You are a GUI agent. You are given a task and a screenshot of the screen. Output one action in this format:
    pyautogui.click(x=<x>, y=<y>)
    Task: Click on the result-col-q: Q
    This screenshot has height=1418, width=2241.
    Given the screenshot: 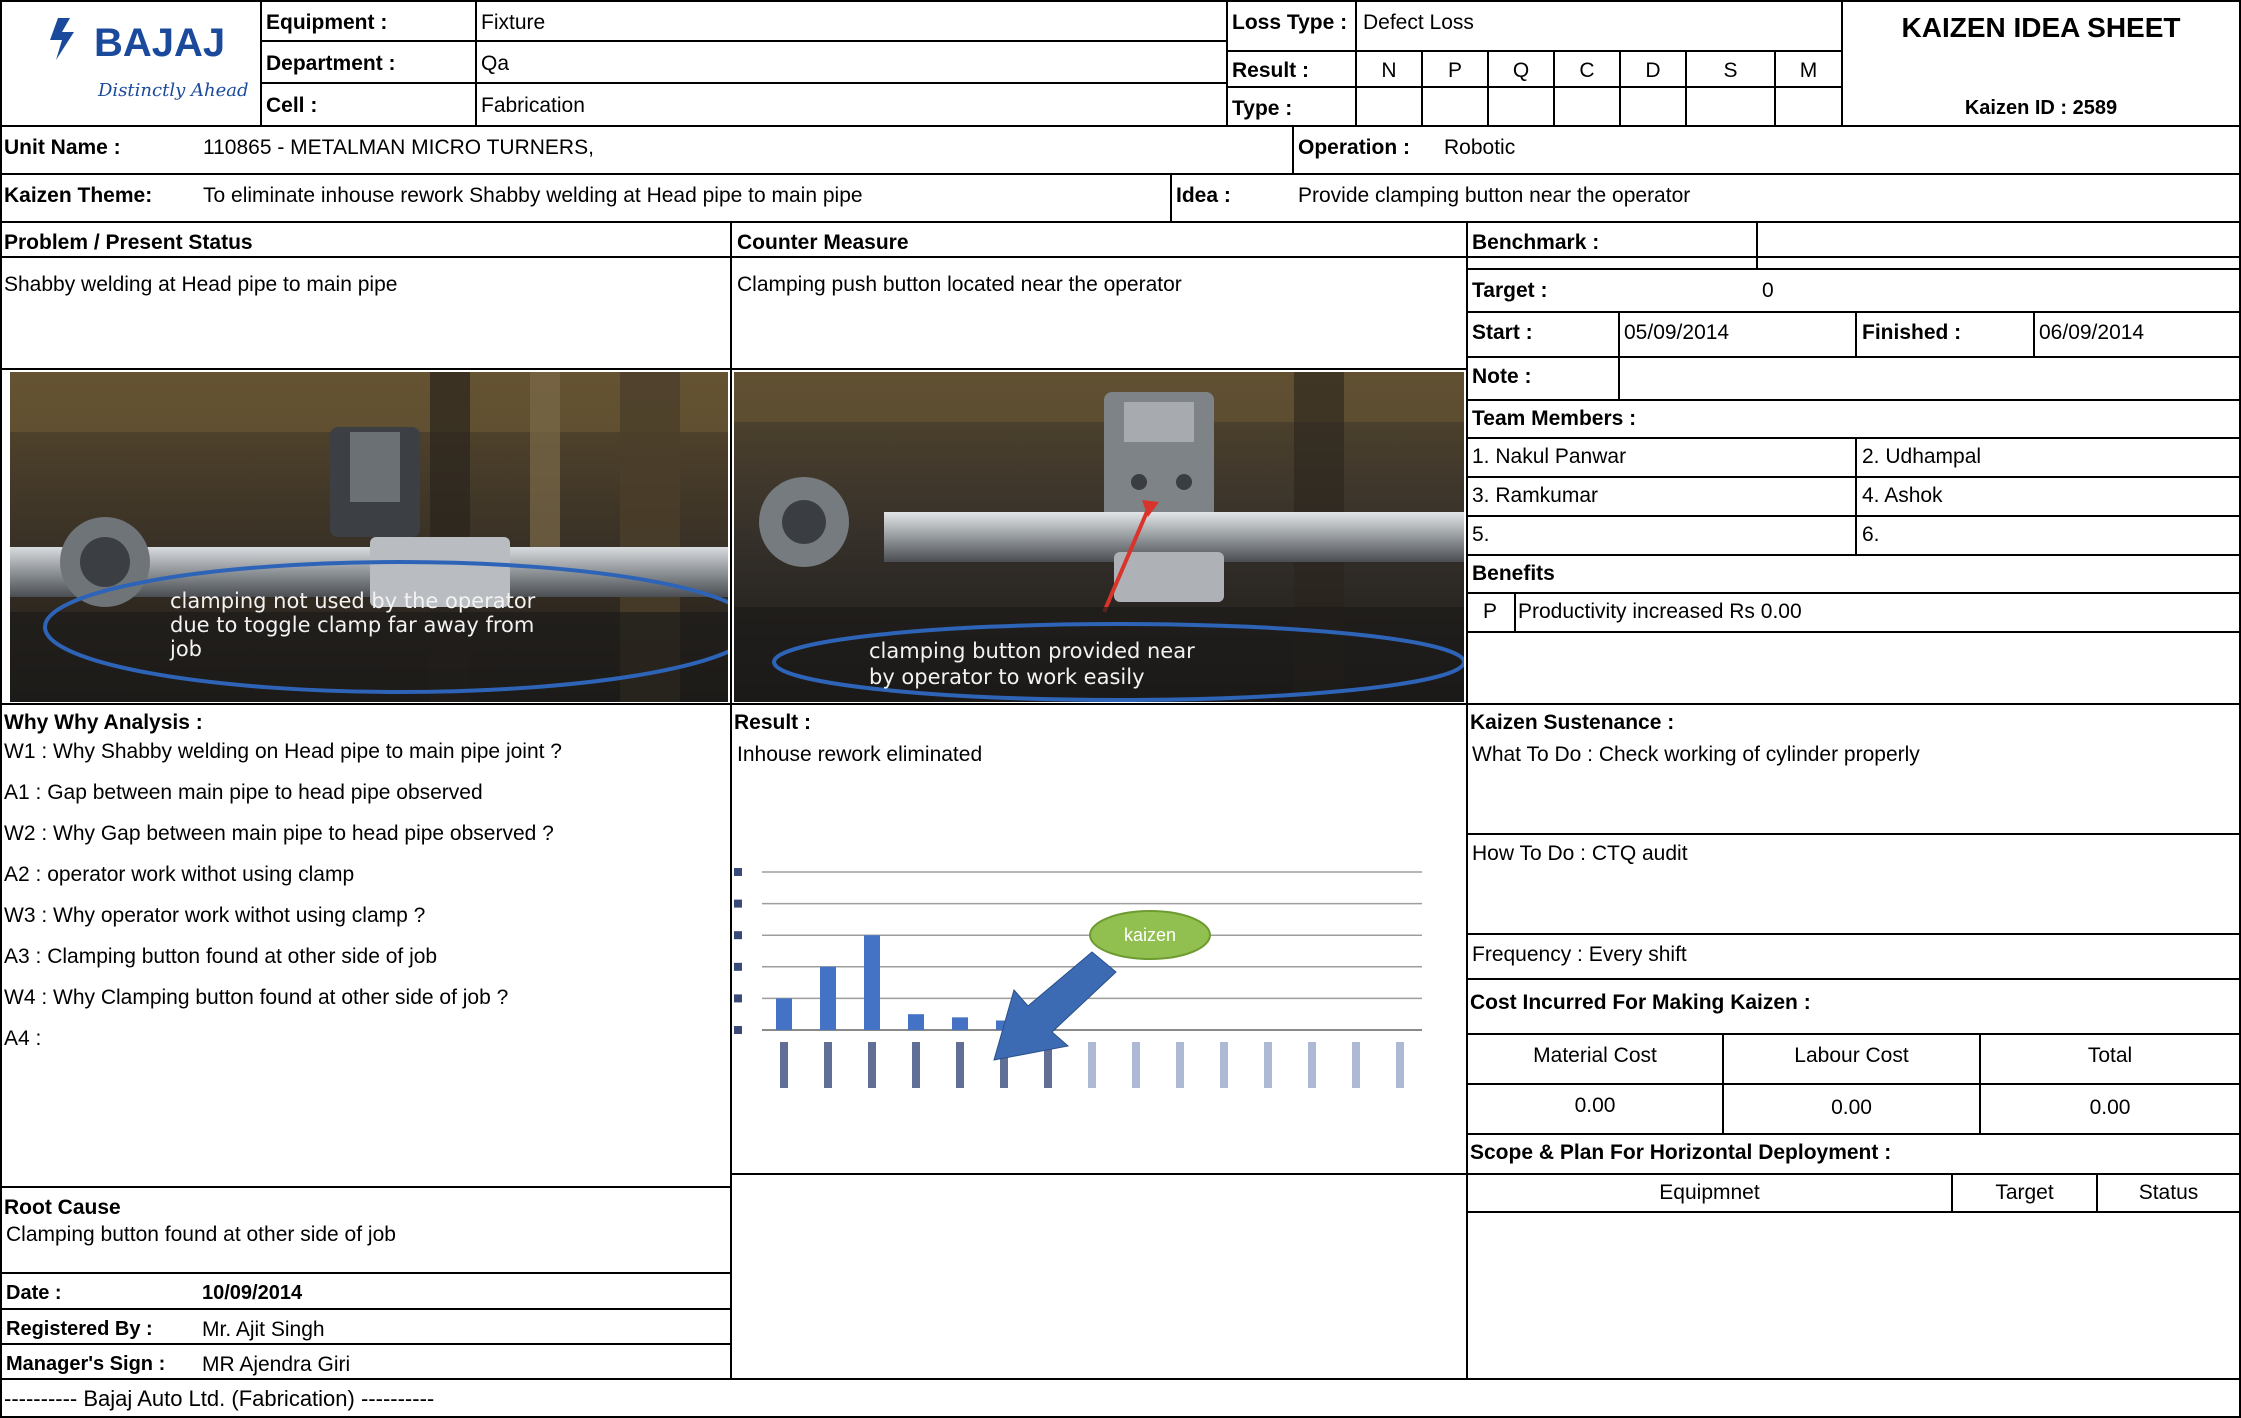 What is the action you would take?
    pyautogui.click(x=1521, y=70)
    